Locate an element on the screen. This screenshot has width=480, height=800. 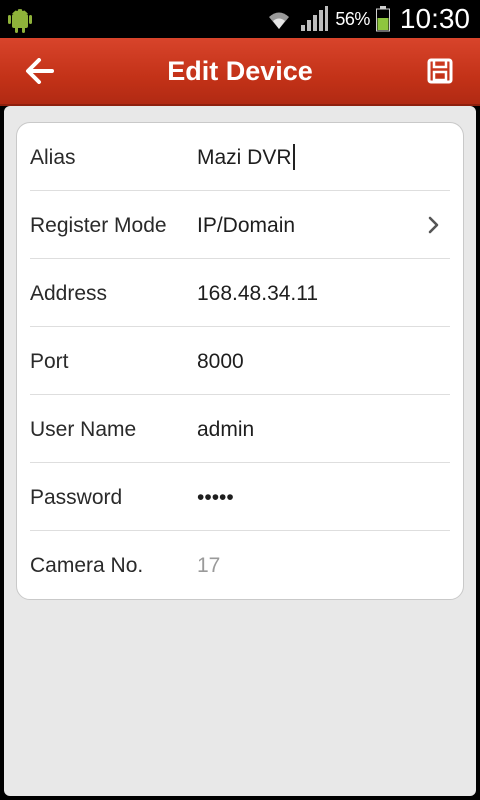
clock: 10:30 is located at coordinates (434, 18).